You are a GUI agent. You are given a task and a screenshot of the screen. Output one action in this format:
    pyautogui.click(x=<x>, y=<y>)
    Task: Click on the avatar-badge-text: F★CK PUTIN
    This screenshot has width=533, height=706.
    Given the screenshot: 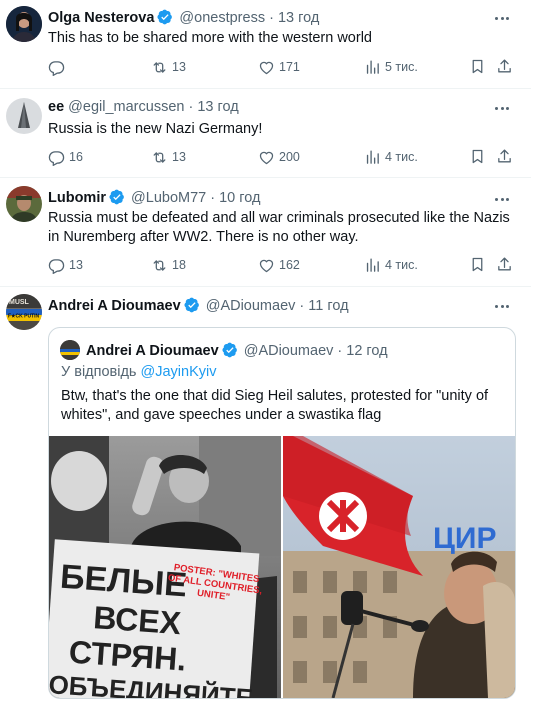 What is the action you would take?
    pyautogui.click(x=24, y=317)
    